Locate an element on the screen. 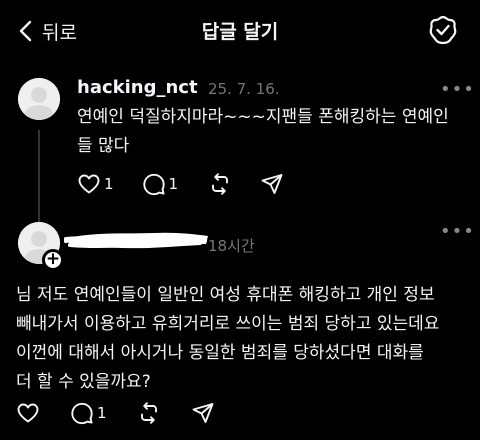 The width and height of the screenshot is (480, 440). follow-plus-button: + is located at coordinates (53, 260).